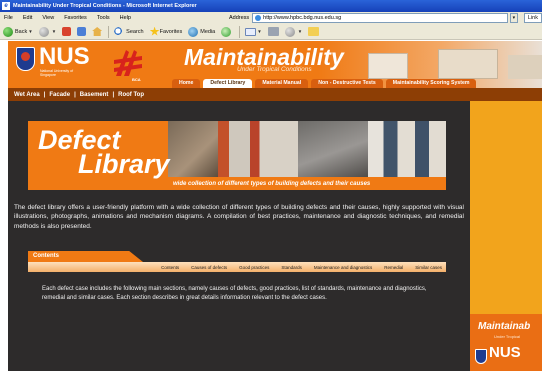  What do you see at coordinates (193, 31) in the screenshot?
I see `media-icon` at bounding box center [193, 31].